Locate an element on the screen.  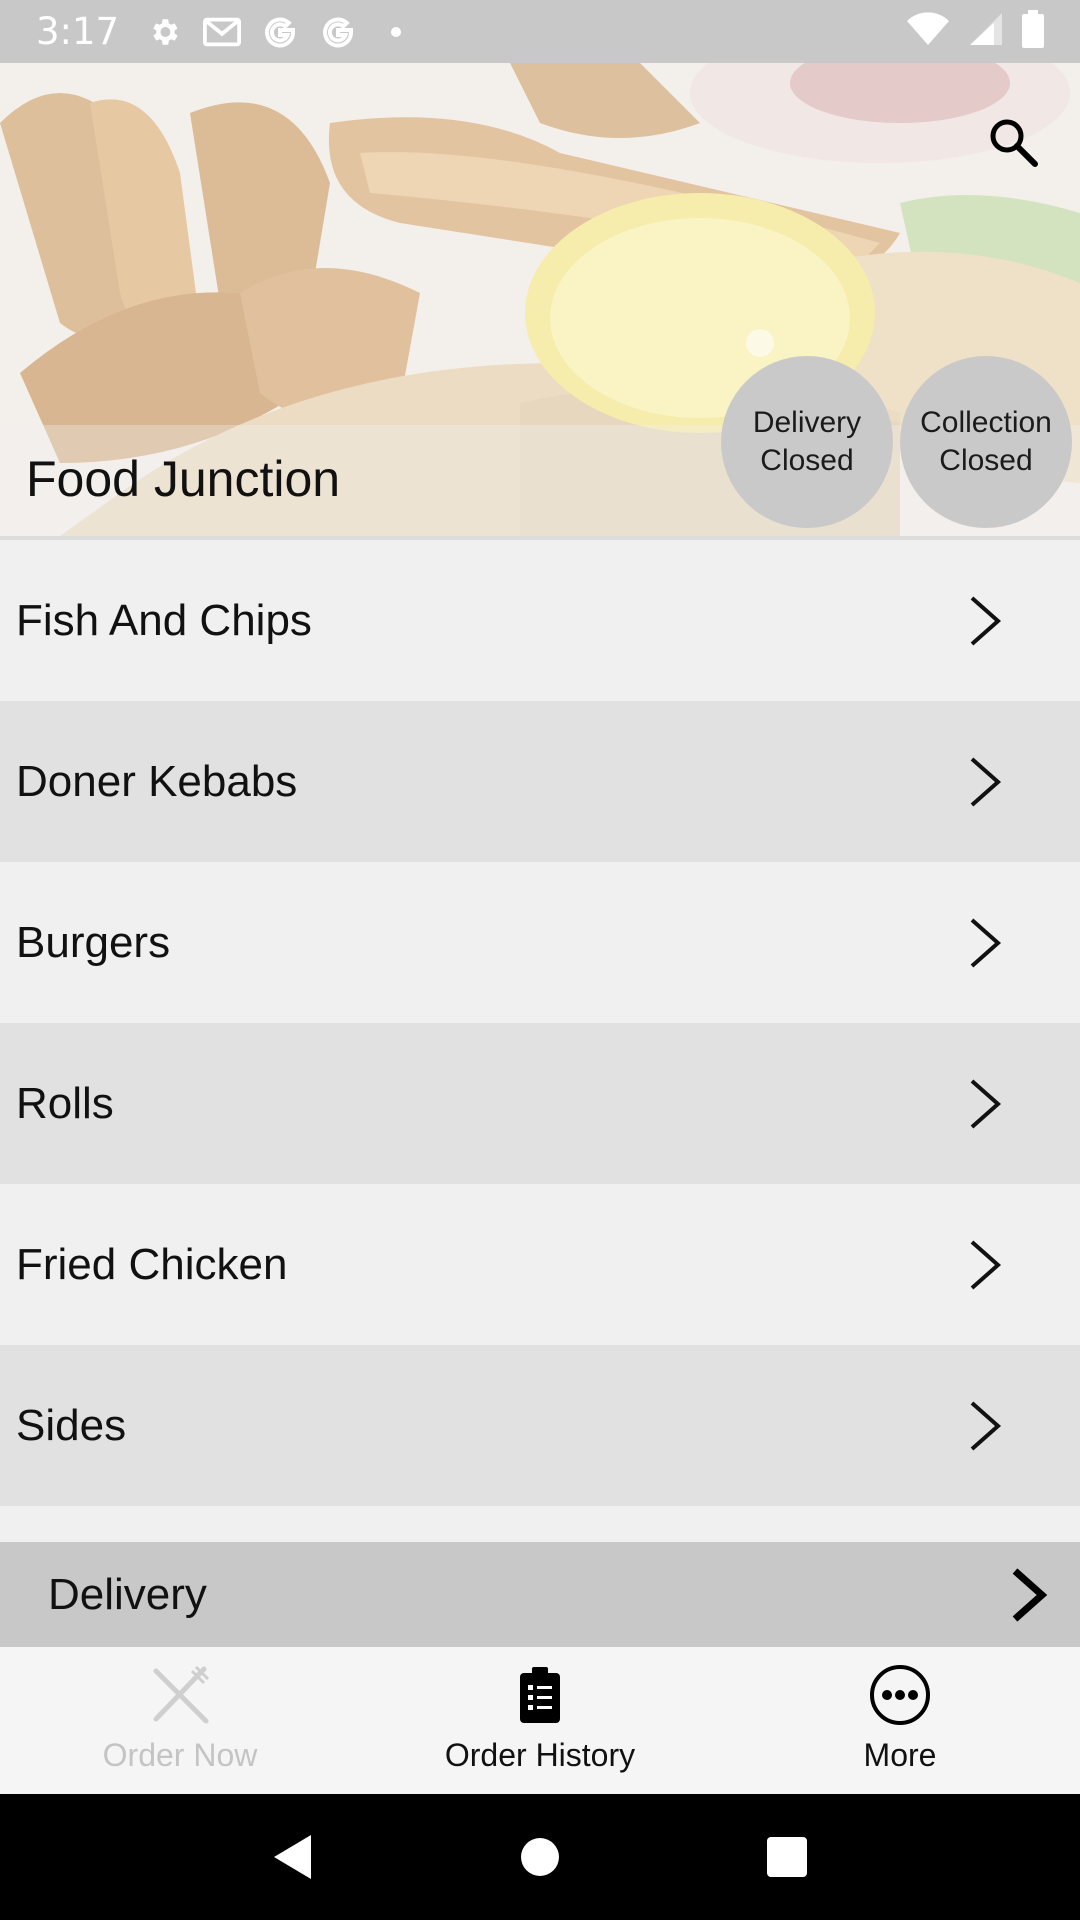
menu-category-label: Doner Kebabs is located at coordinates (157, 781).